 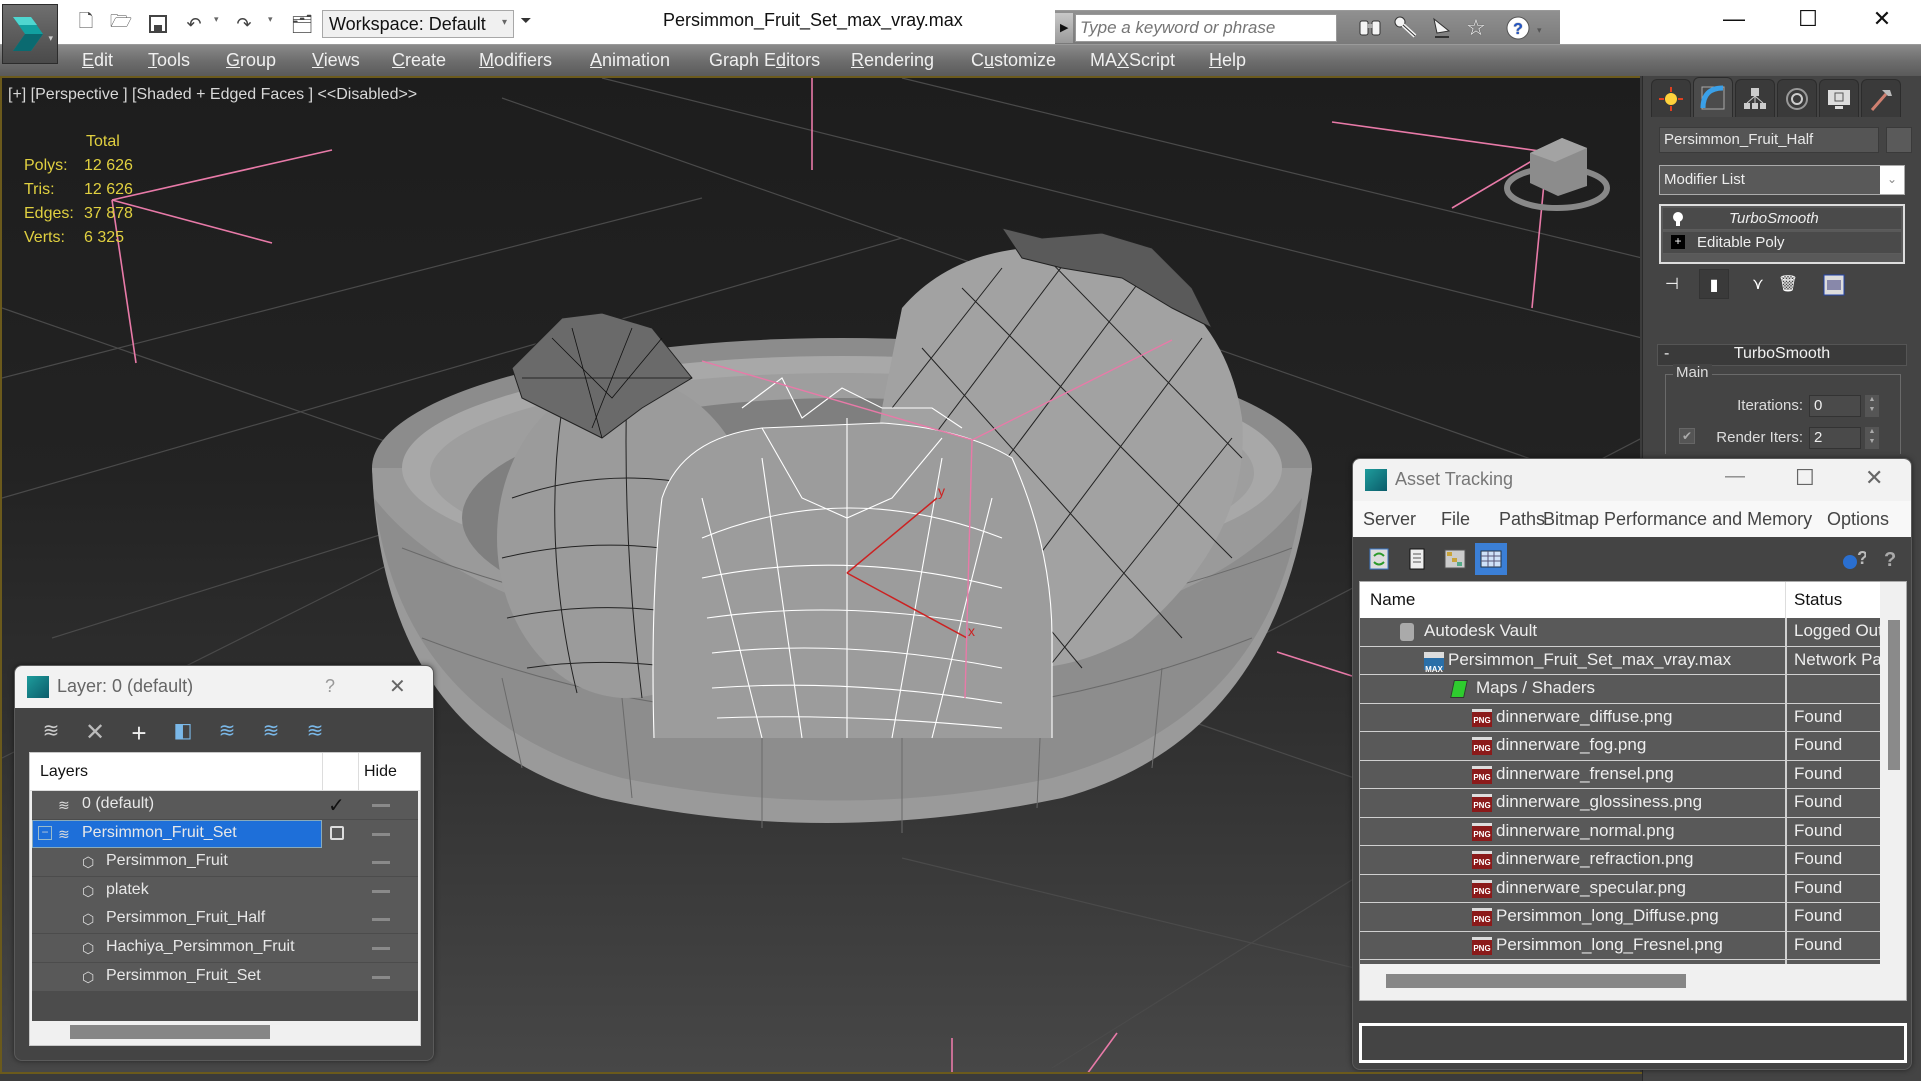 What do you see at coordinates (1769, 140) in the screenshot?
I see `object-name-field: Persimmon_Fruit_Half` at bounding box center [1769, 140].